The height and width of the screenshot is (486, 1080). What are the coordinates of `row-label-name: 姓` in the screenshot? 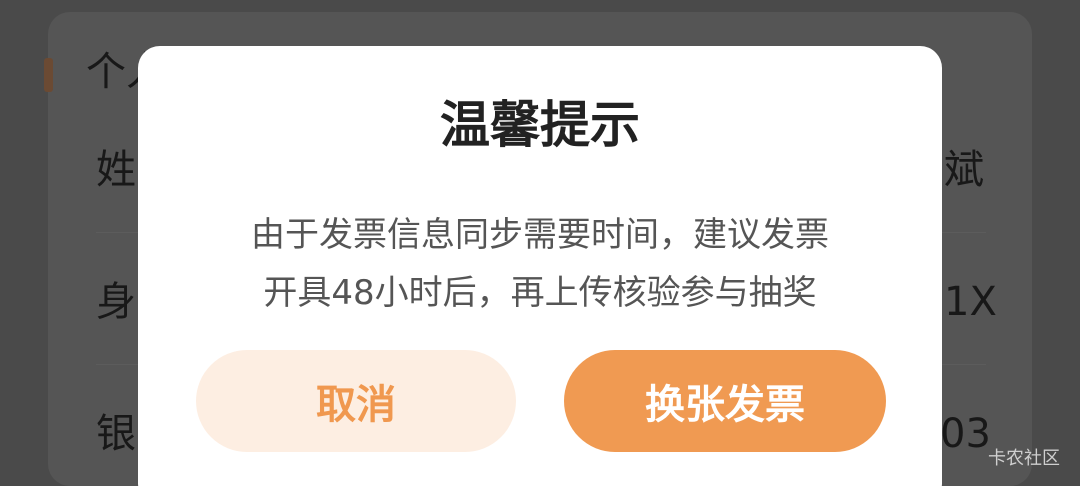 It's located at (116, 170).